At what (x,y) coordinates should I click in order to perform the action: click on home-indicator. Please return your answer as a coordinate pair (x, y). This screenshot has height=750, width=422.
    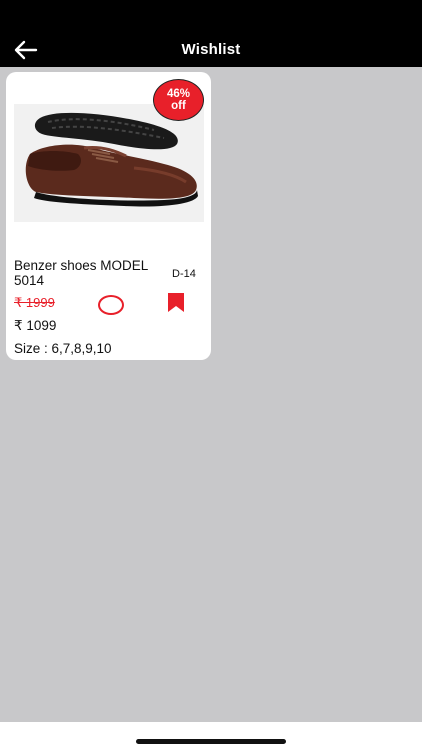
    Looking at the image, I should click on (211, 741).